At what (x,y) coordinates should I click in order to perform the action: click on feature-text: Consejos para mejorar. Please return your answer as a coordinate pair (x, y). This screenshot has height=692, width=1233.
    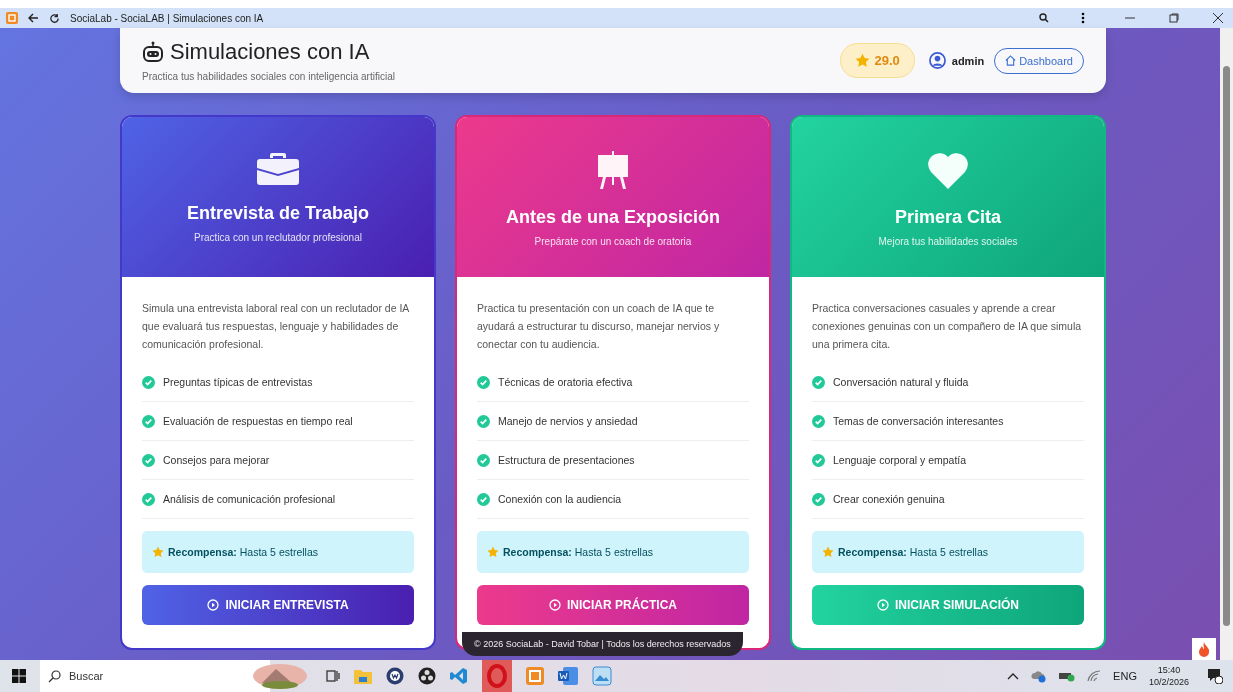
    Looking at the image, I should click on (216, 460).